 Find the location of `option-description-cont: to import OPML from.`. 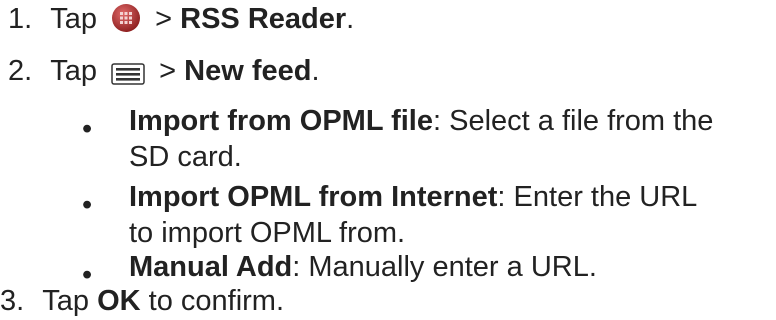

option-description-cont: to import OPML from. is located at coordinates (267, 233).